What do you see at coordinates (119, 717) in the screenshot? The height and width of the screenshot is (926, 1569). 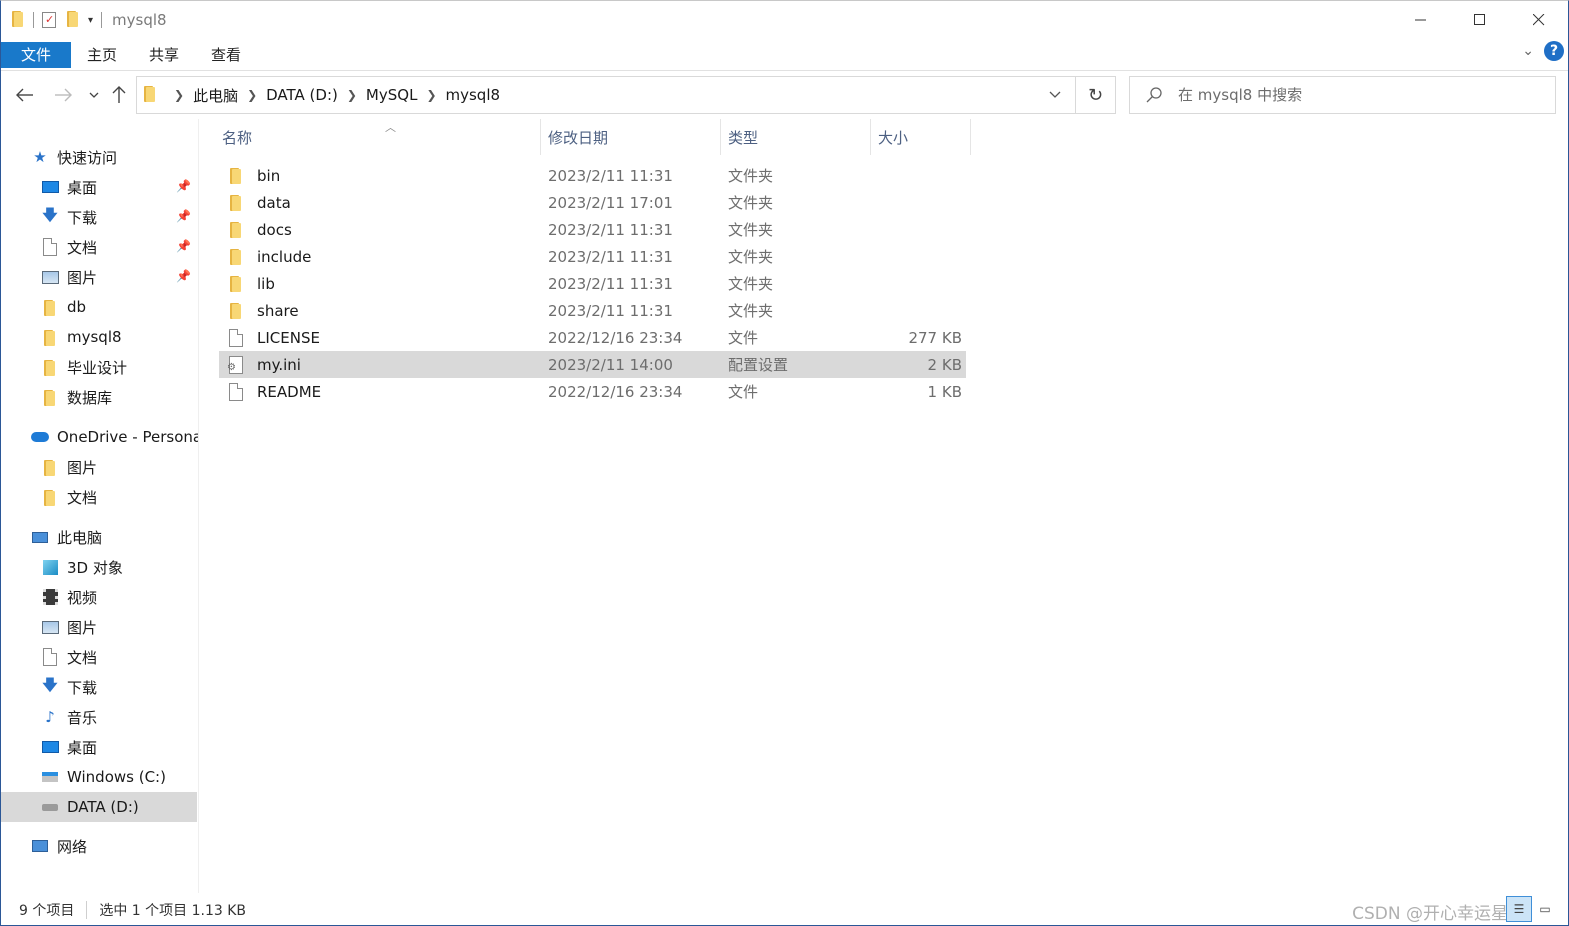 I see `nav-music: ♪ 音乐` at bounding box center [119, 717].